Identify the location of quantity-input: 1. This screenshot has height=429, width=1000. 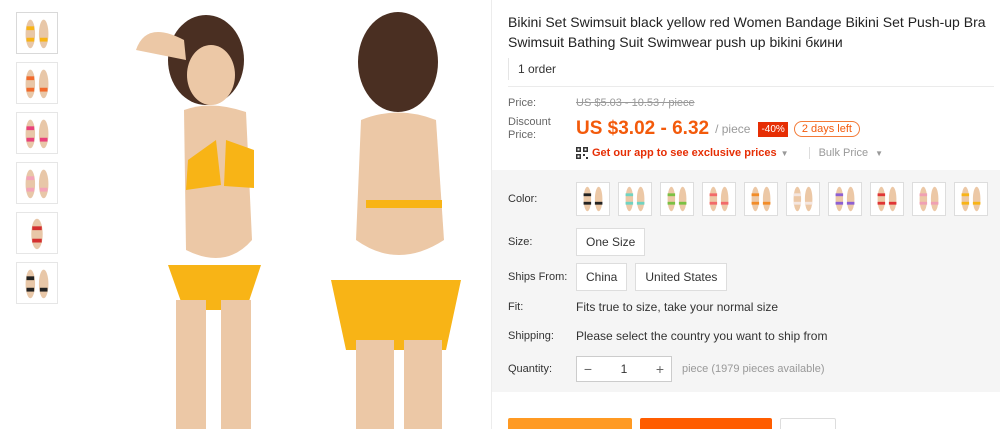
(624, 369).